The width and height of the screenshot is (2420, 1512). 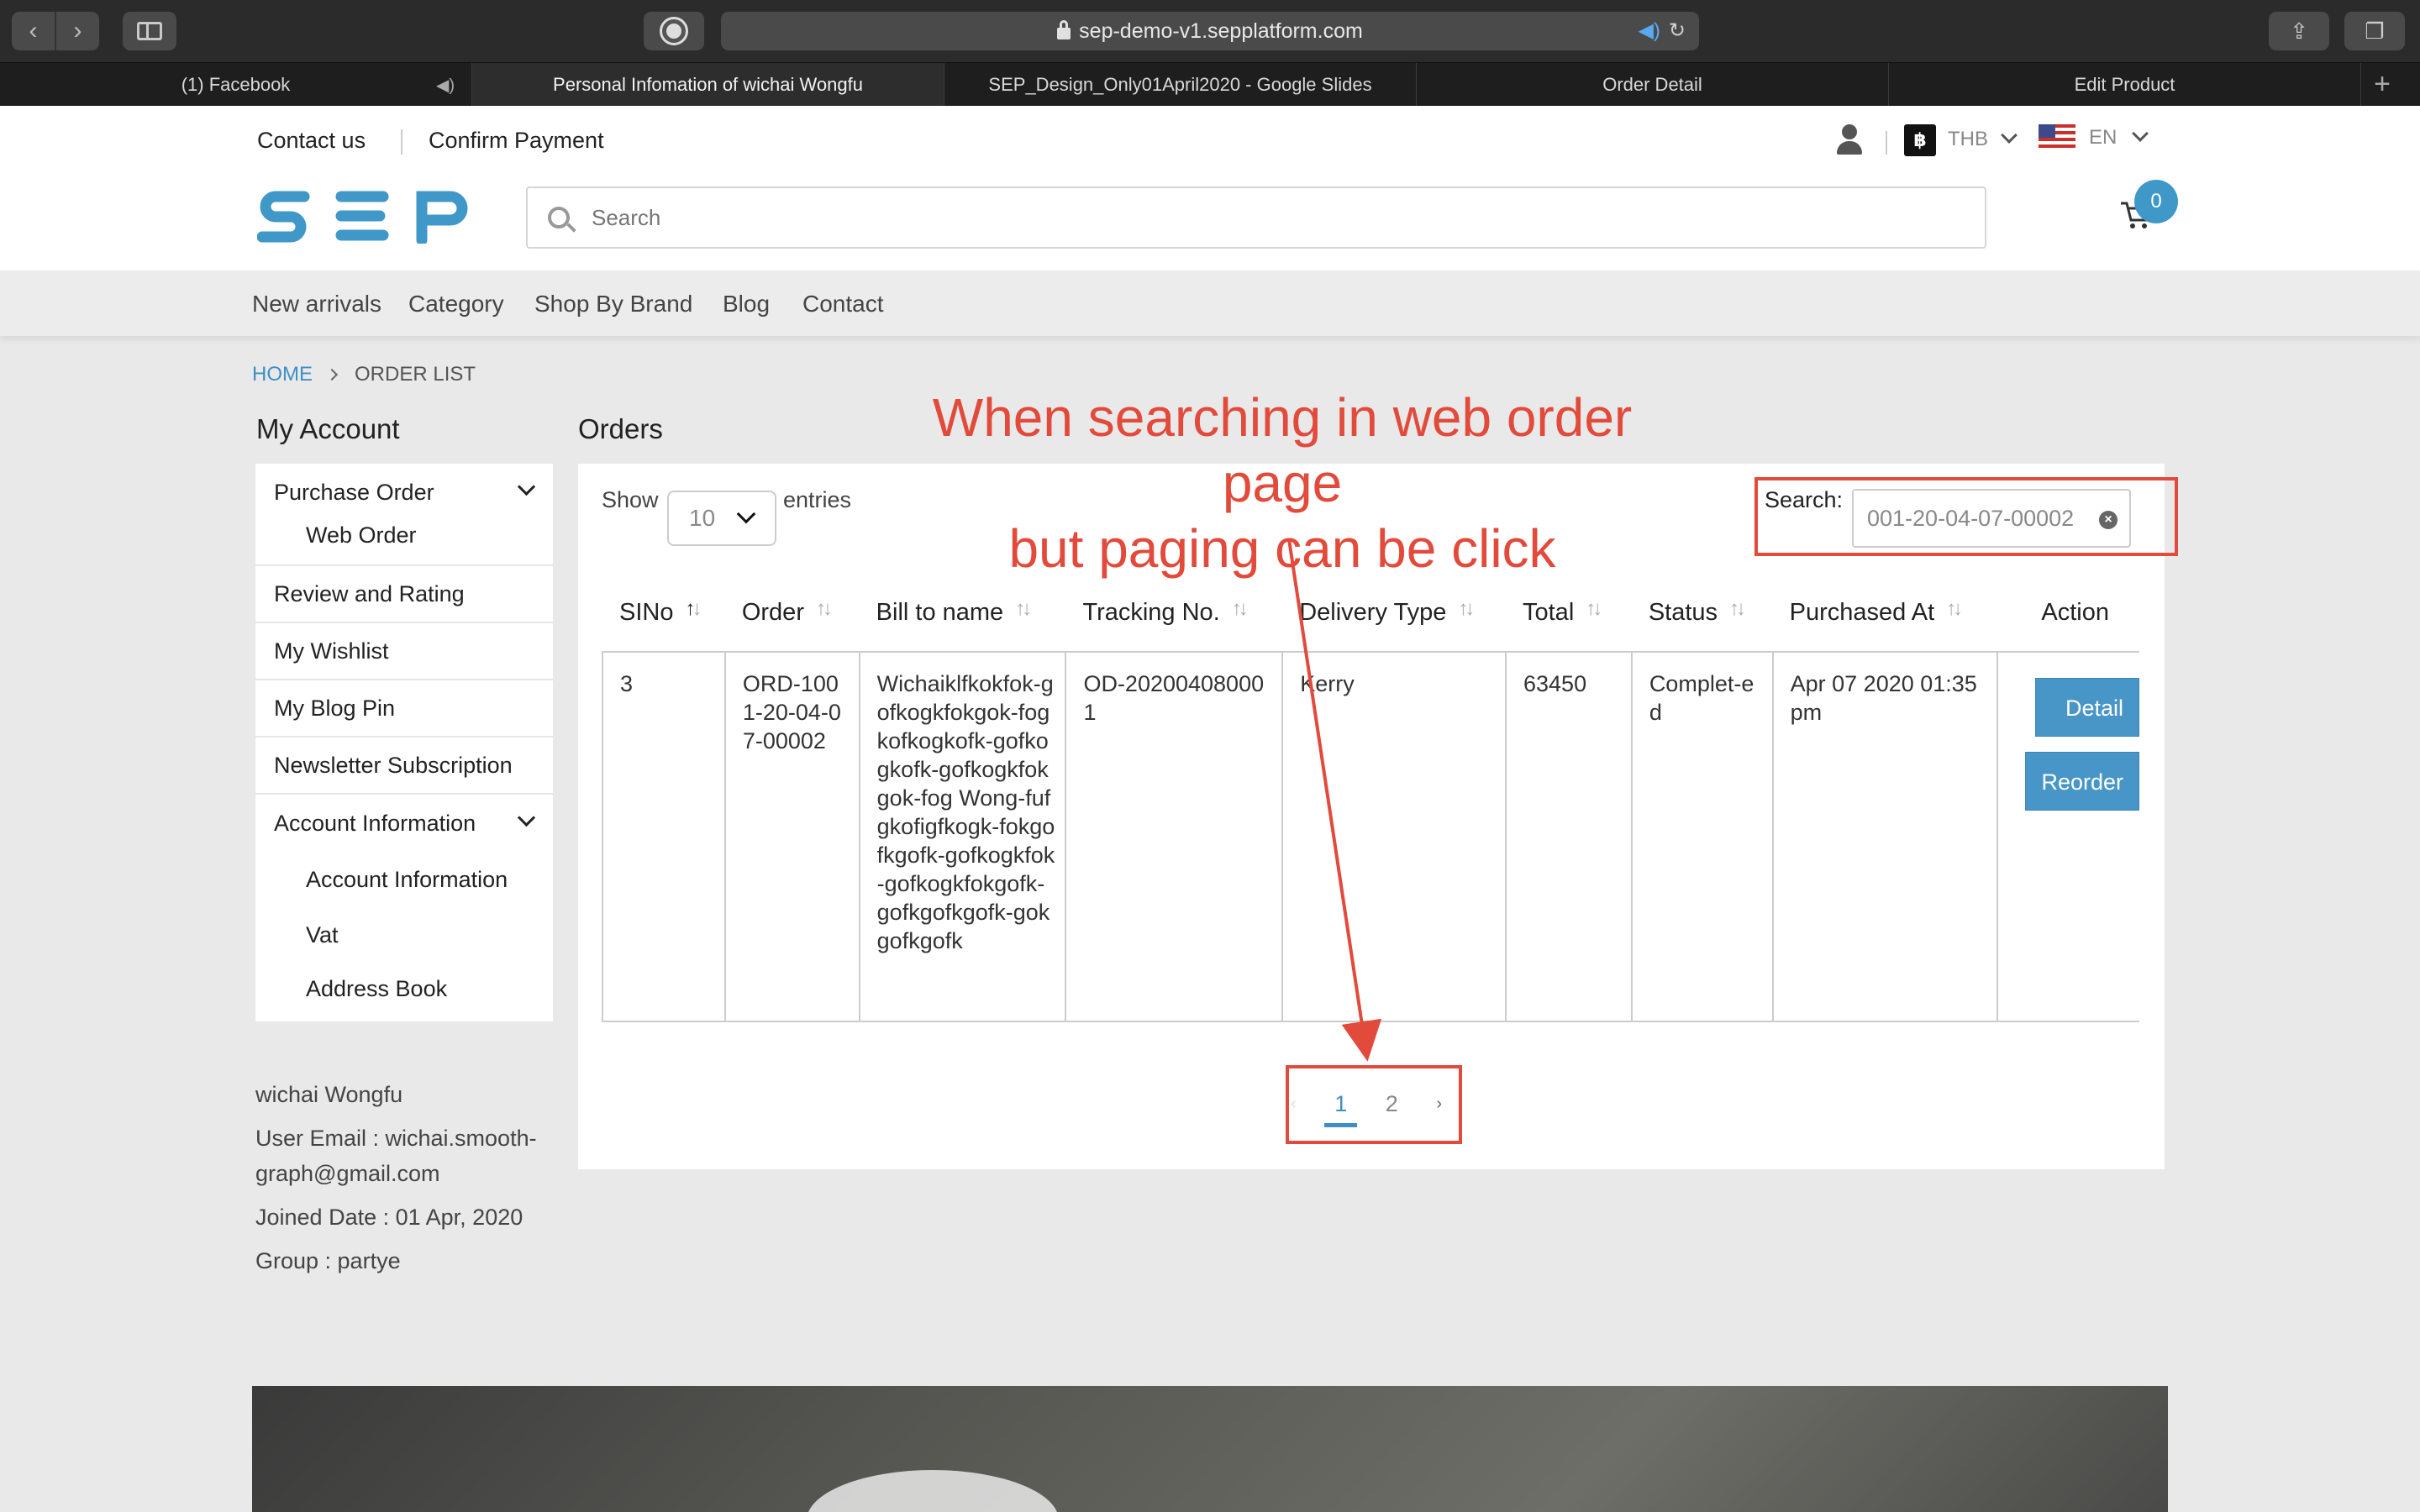 I want to click on column-label: Total, so click(x=1549, y=612).